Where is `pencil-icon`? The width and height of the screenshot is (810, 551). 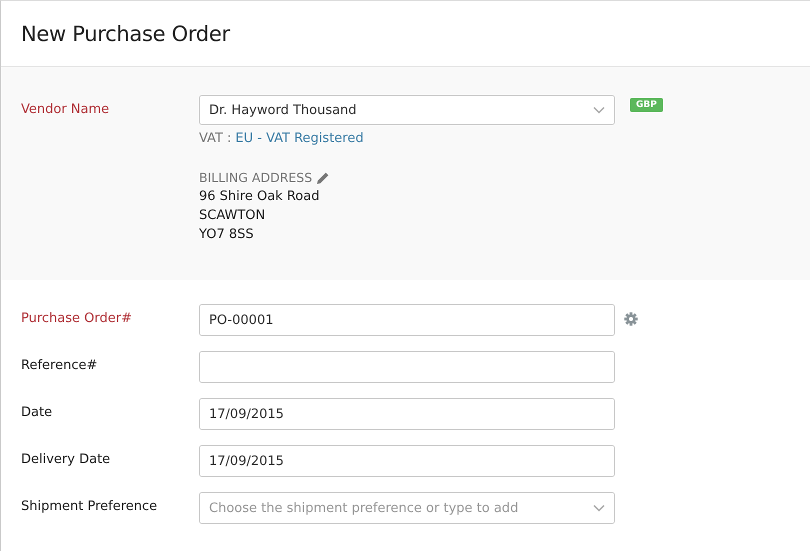
pencil-icon is located at coordinates (323, 177).